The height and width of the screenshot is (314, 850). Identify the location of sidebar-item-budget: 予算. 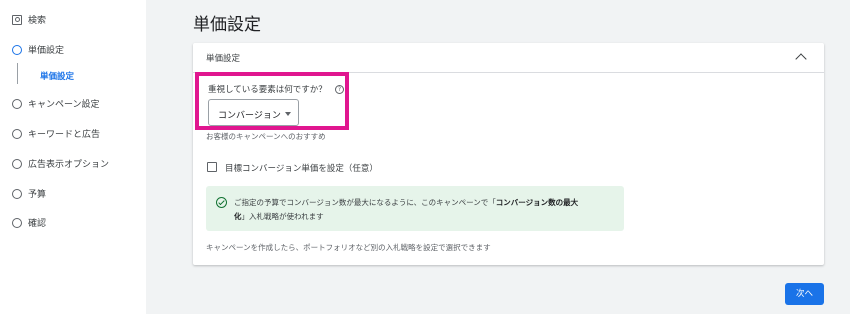
(29, 193).